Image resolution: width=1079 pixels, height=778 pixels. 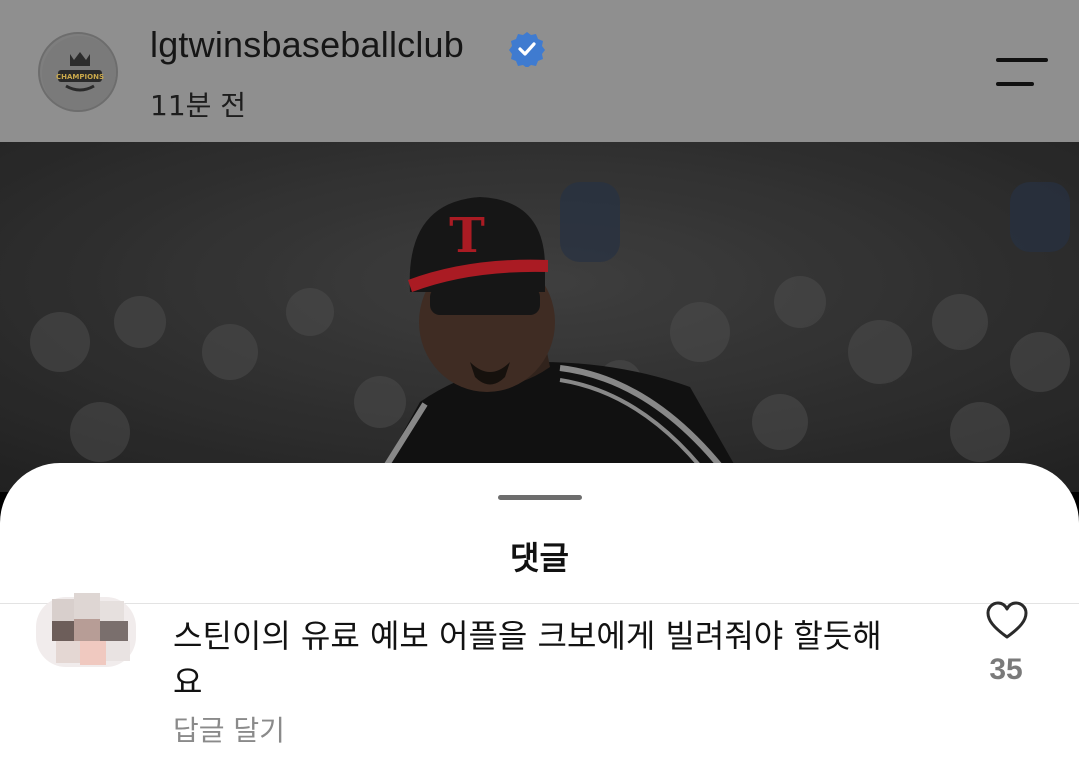 What do you see at coordinates (540, 497) in the screenshot?
I see `sheet-drag-handle` at bounding box center [540, 497].